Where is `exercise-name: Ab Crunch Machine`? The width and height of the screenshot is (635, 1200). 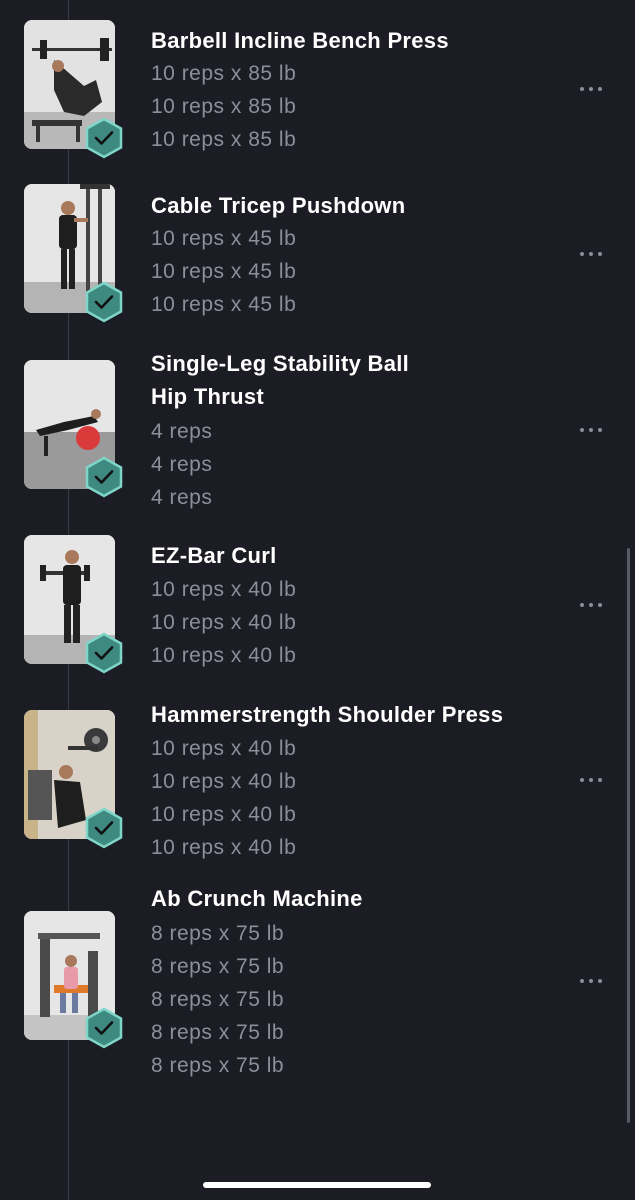 exercise-name: Ab Crunch Machine is located at coordinates (257, 898).